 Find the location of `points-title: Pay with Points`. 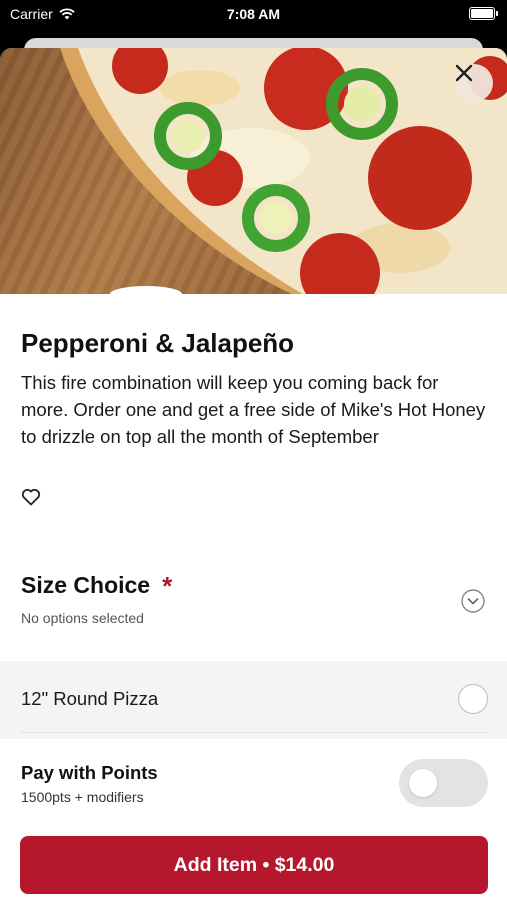

points-title: Pay with Points is located at coordinates (89, 772).